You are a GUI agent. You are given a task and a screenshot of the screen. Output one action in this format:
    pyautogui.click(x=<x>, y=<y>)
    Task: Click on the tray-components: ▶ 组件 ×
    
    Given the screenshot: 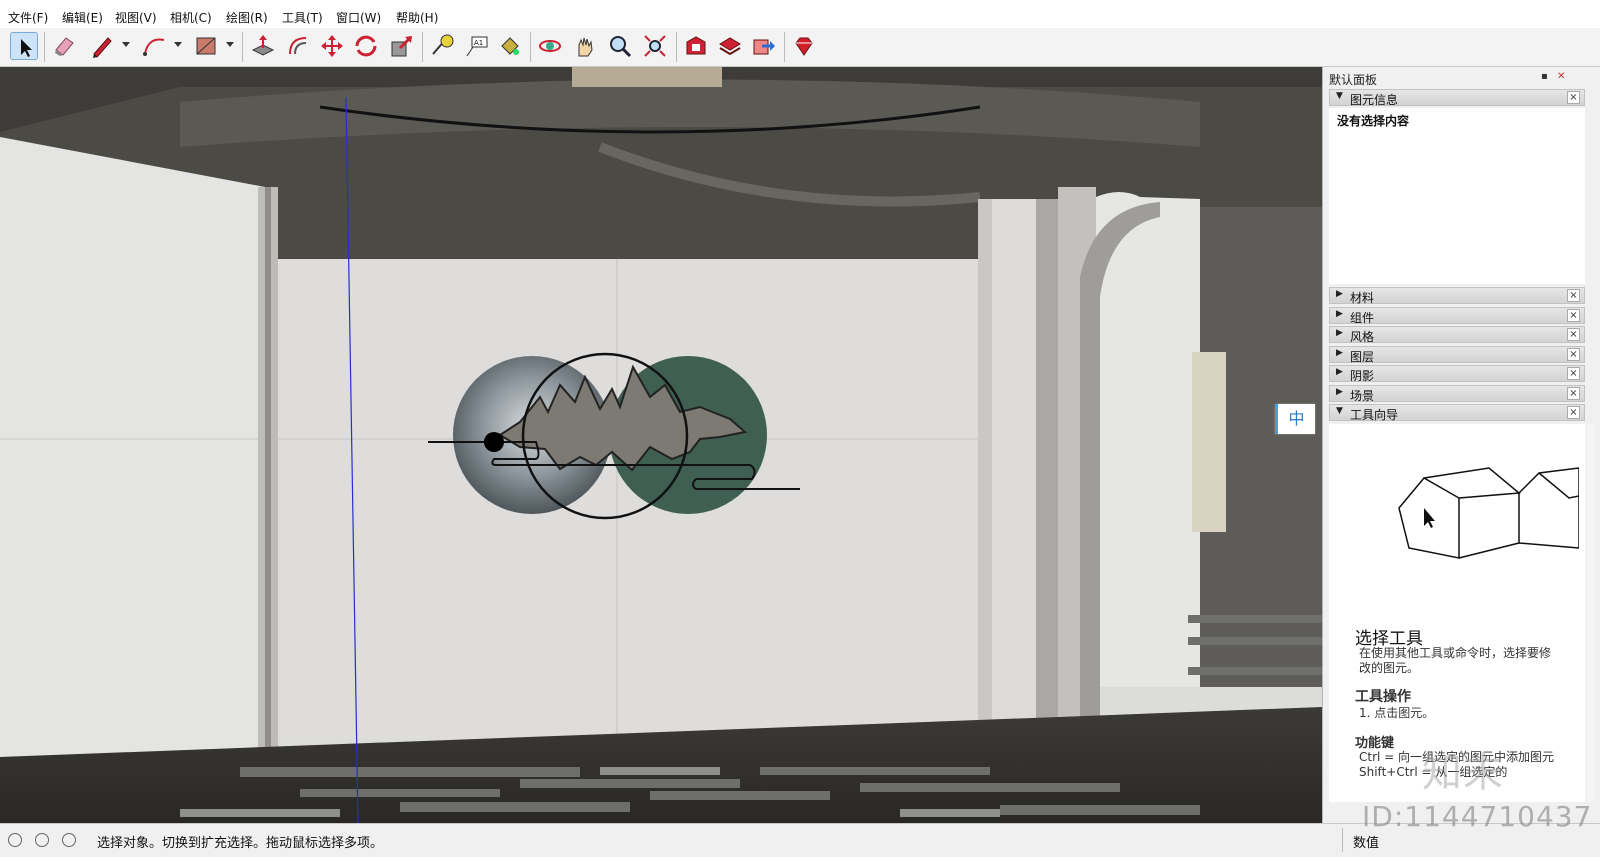 What is the action you would take?
    pyautogui.click(x=1457, y=316)
    